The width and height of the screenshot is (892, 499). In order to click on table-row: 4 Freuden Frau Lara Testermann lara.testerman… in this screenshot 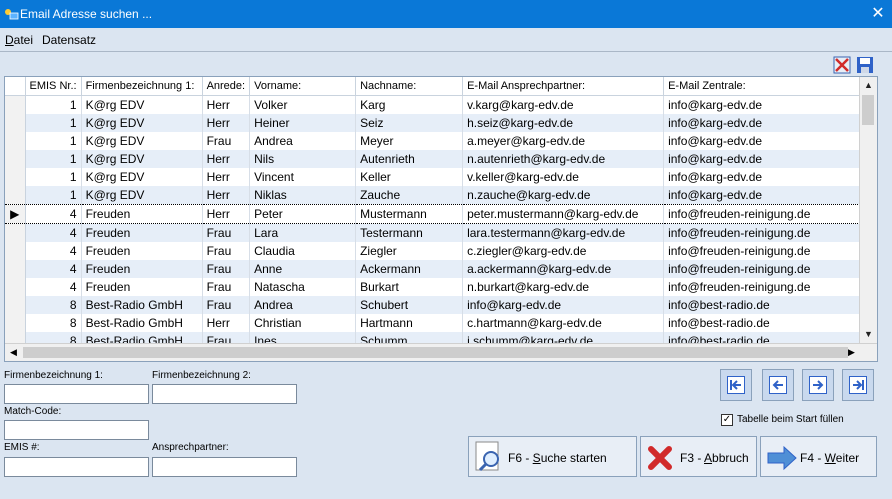, I will do `click(433, 232)`.